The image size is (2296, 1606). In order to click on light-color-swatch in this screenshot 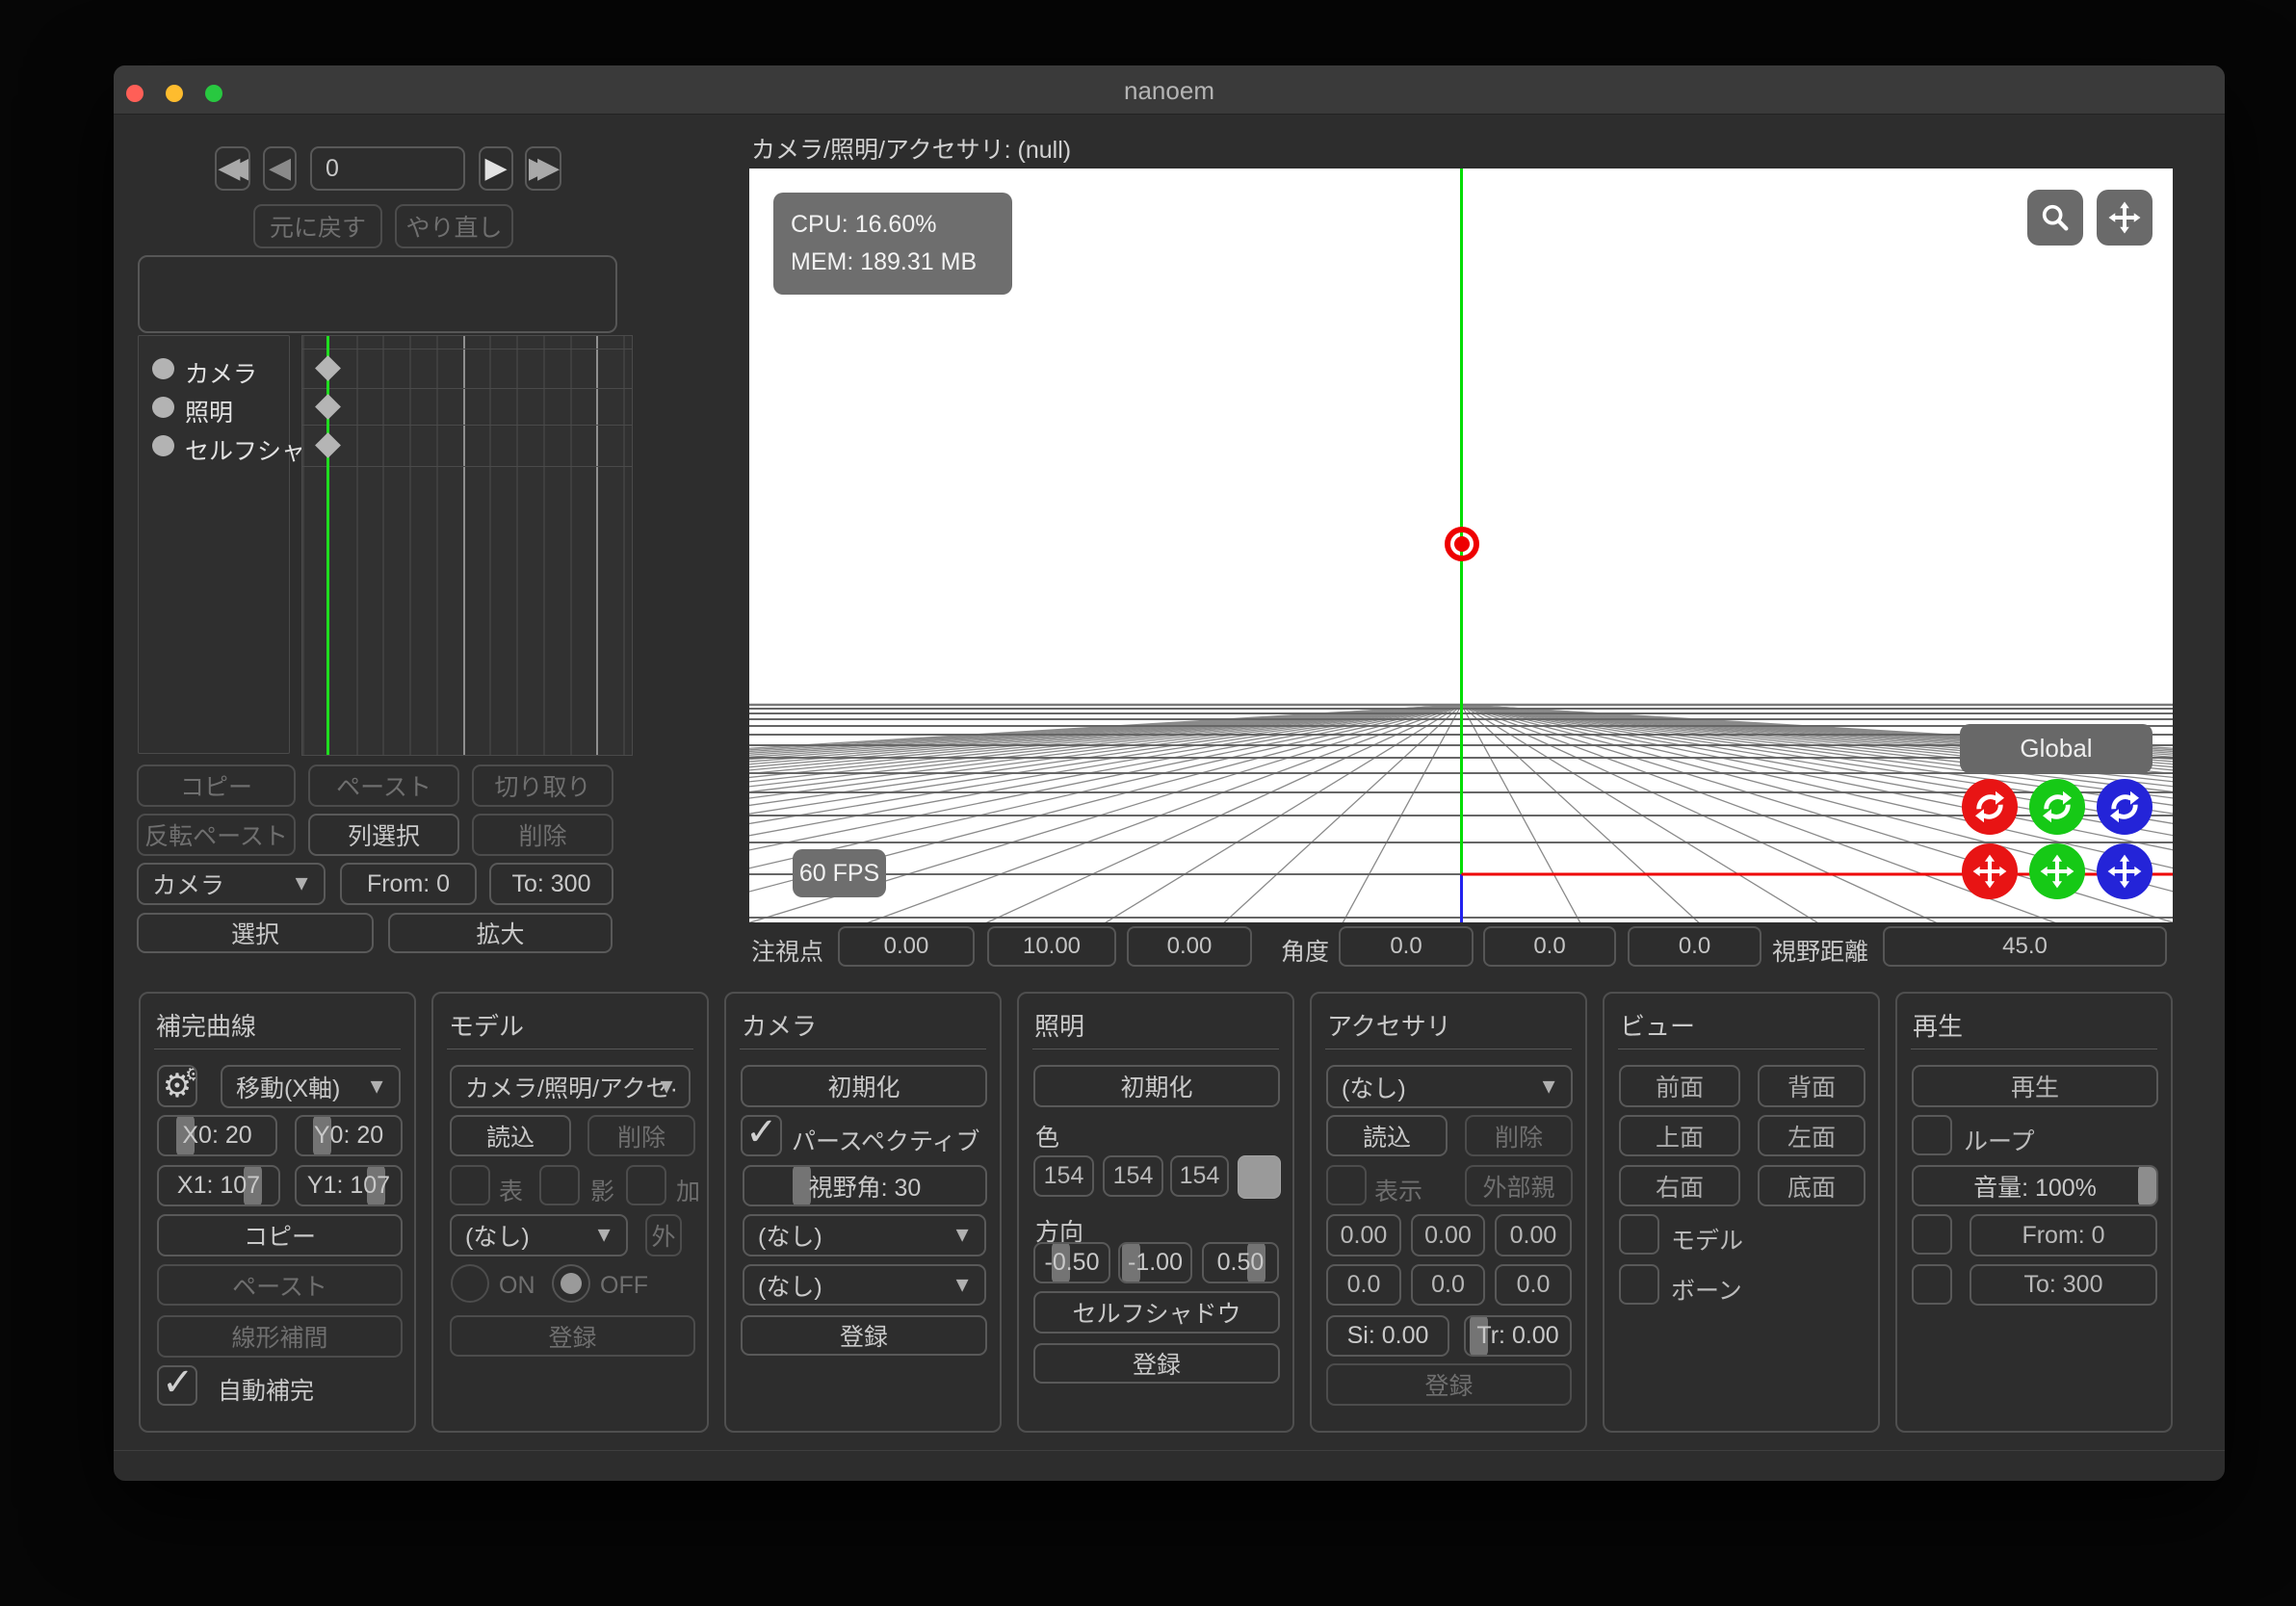, I will do `click(1259, 1177)`.